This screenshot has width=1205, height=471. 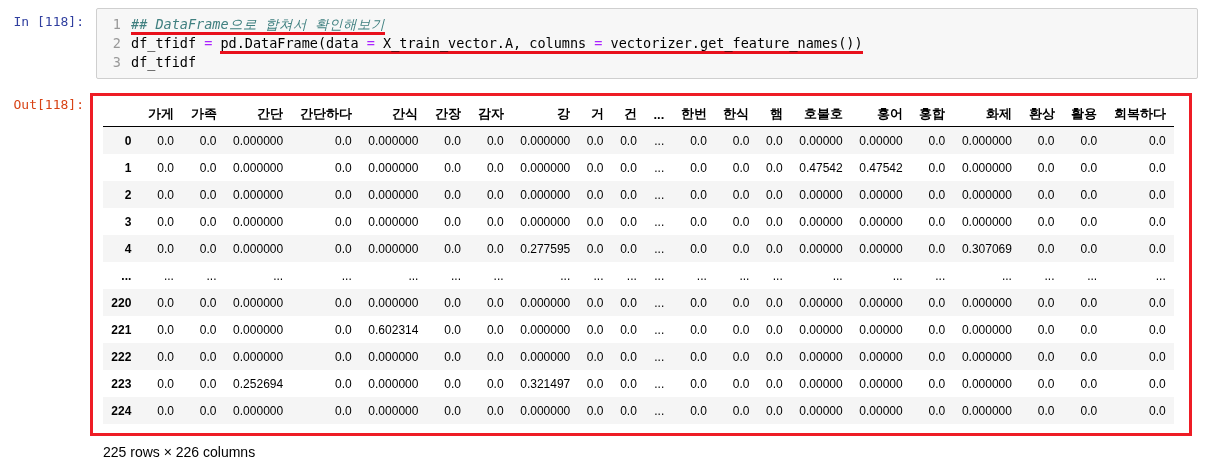 I want to click on column-header: 가족, so click(x=203, y=114).